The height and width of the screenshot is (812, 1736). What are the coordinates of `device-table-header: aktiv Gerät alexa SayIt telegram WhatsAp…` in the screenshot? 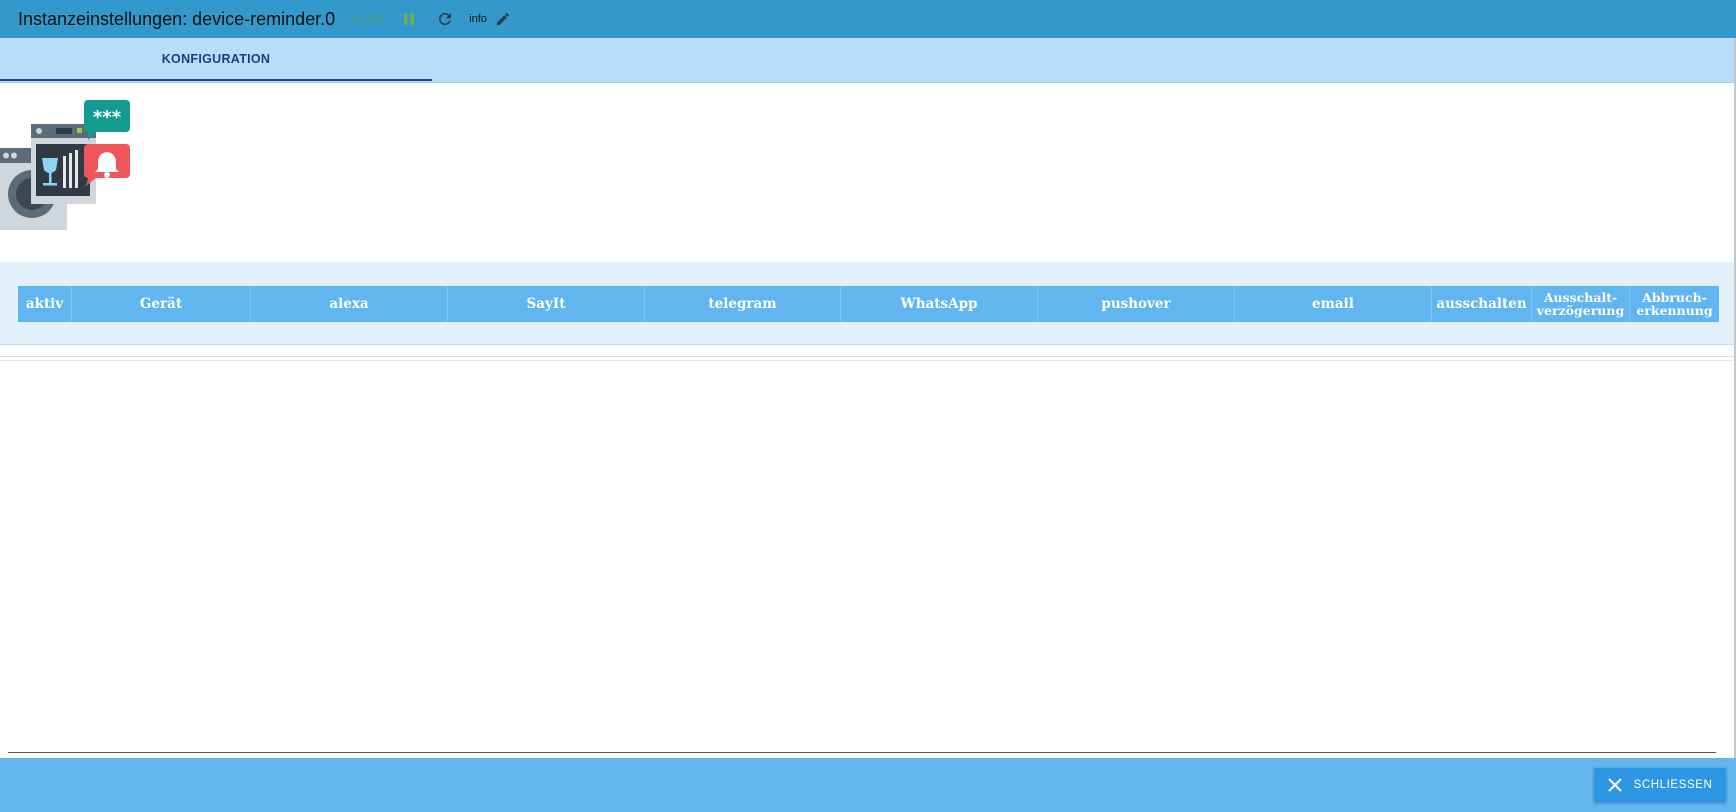 It's located at (868, 304).